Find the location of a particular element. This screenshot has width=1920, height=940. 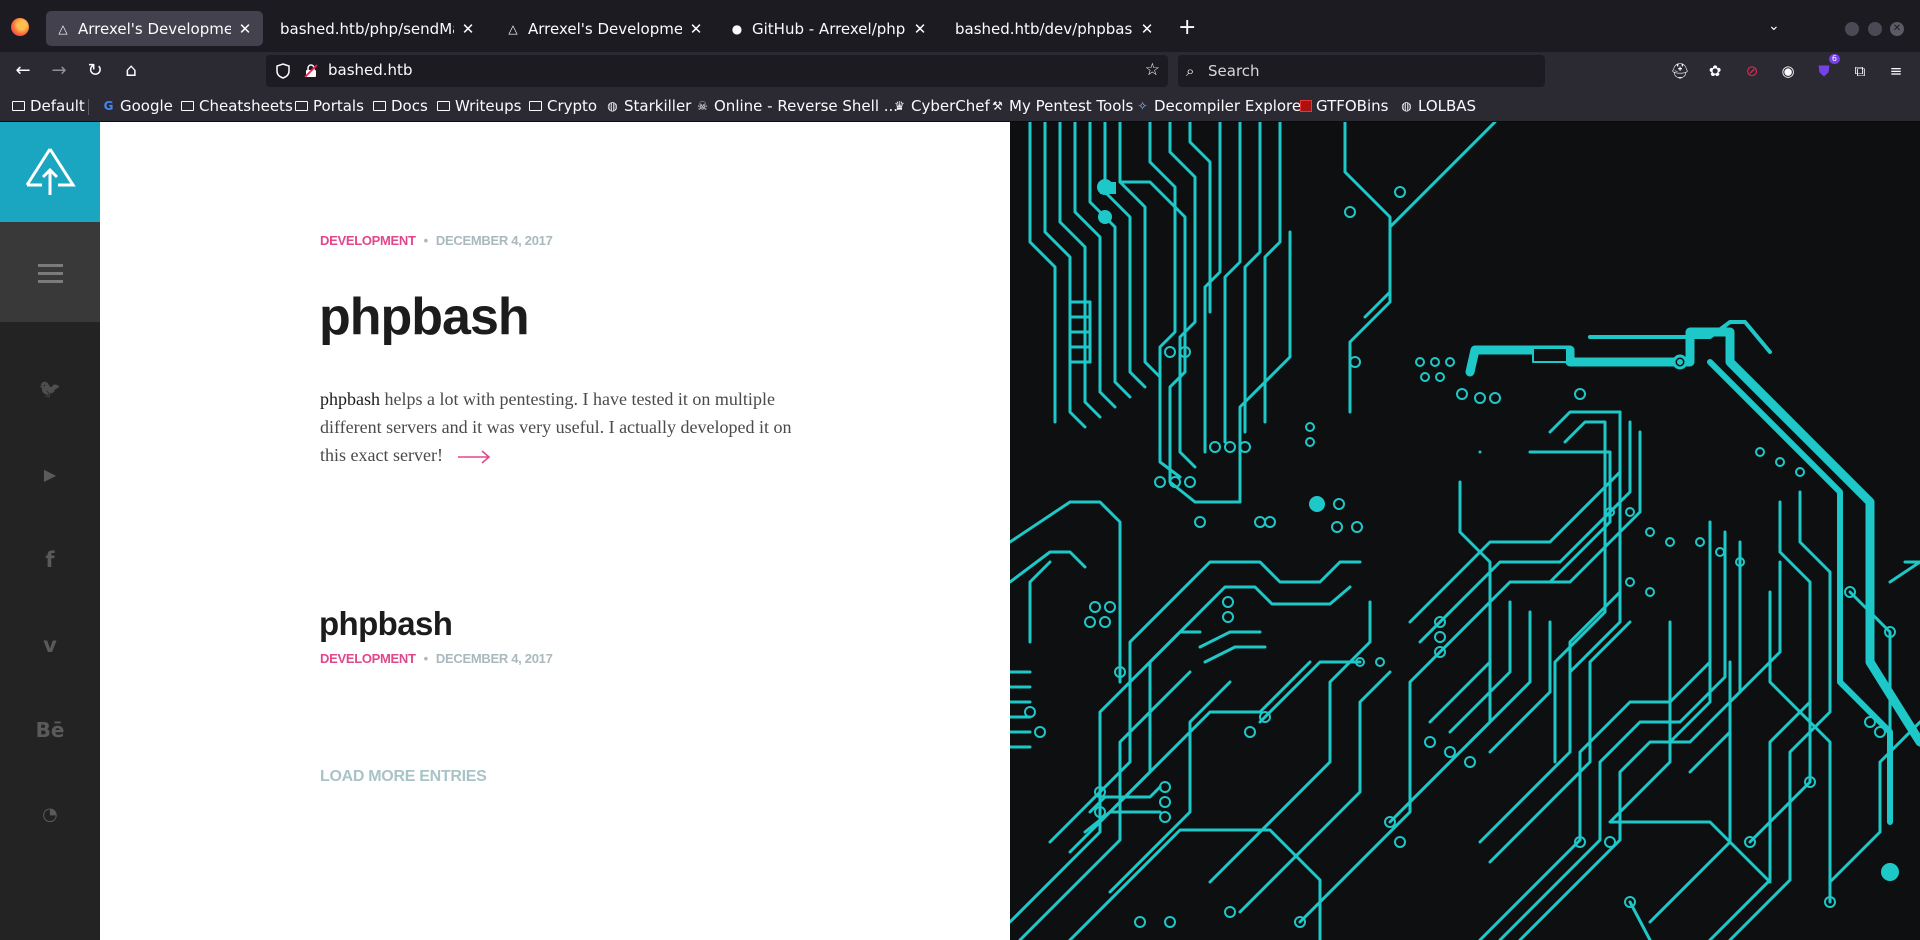

excerpt-strong: phpbash is located at coordinates (350, 399).